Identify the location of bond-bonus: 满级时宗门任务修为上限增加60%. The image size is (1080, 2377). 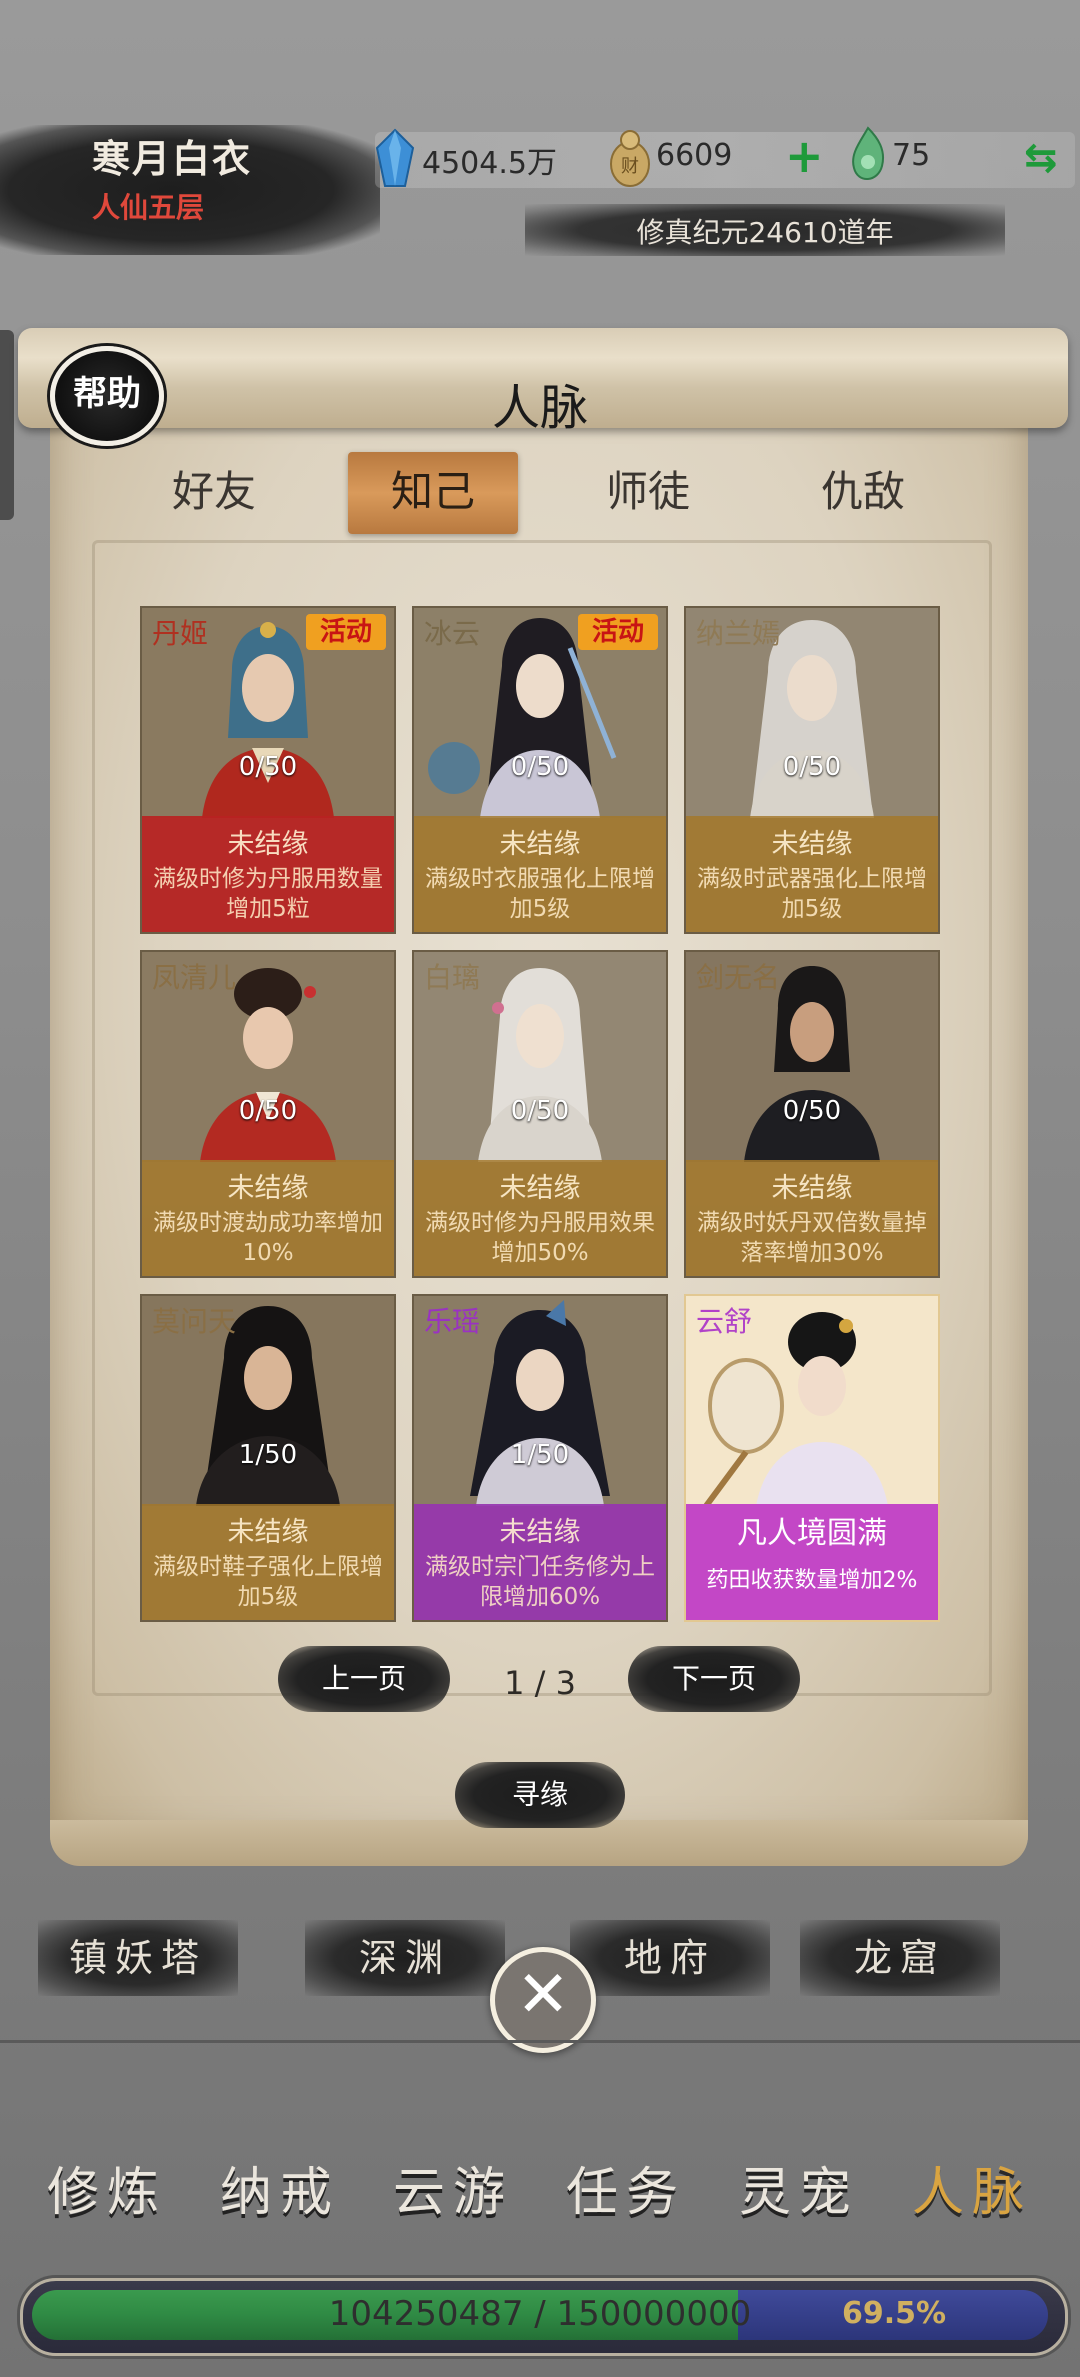
(540, 1582).